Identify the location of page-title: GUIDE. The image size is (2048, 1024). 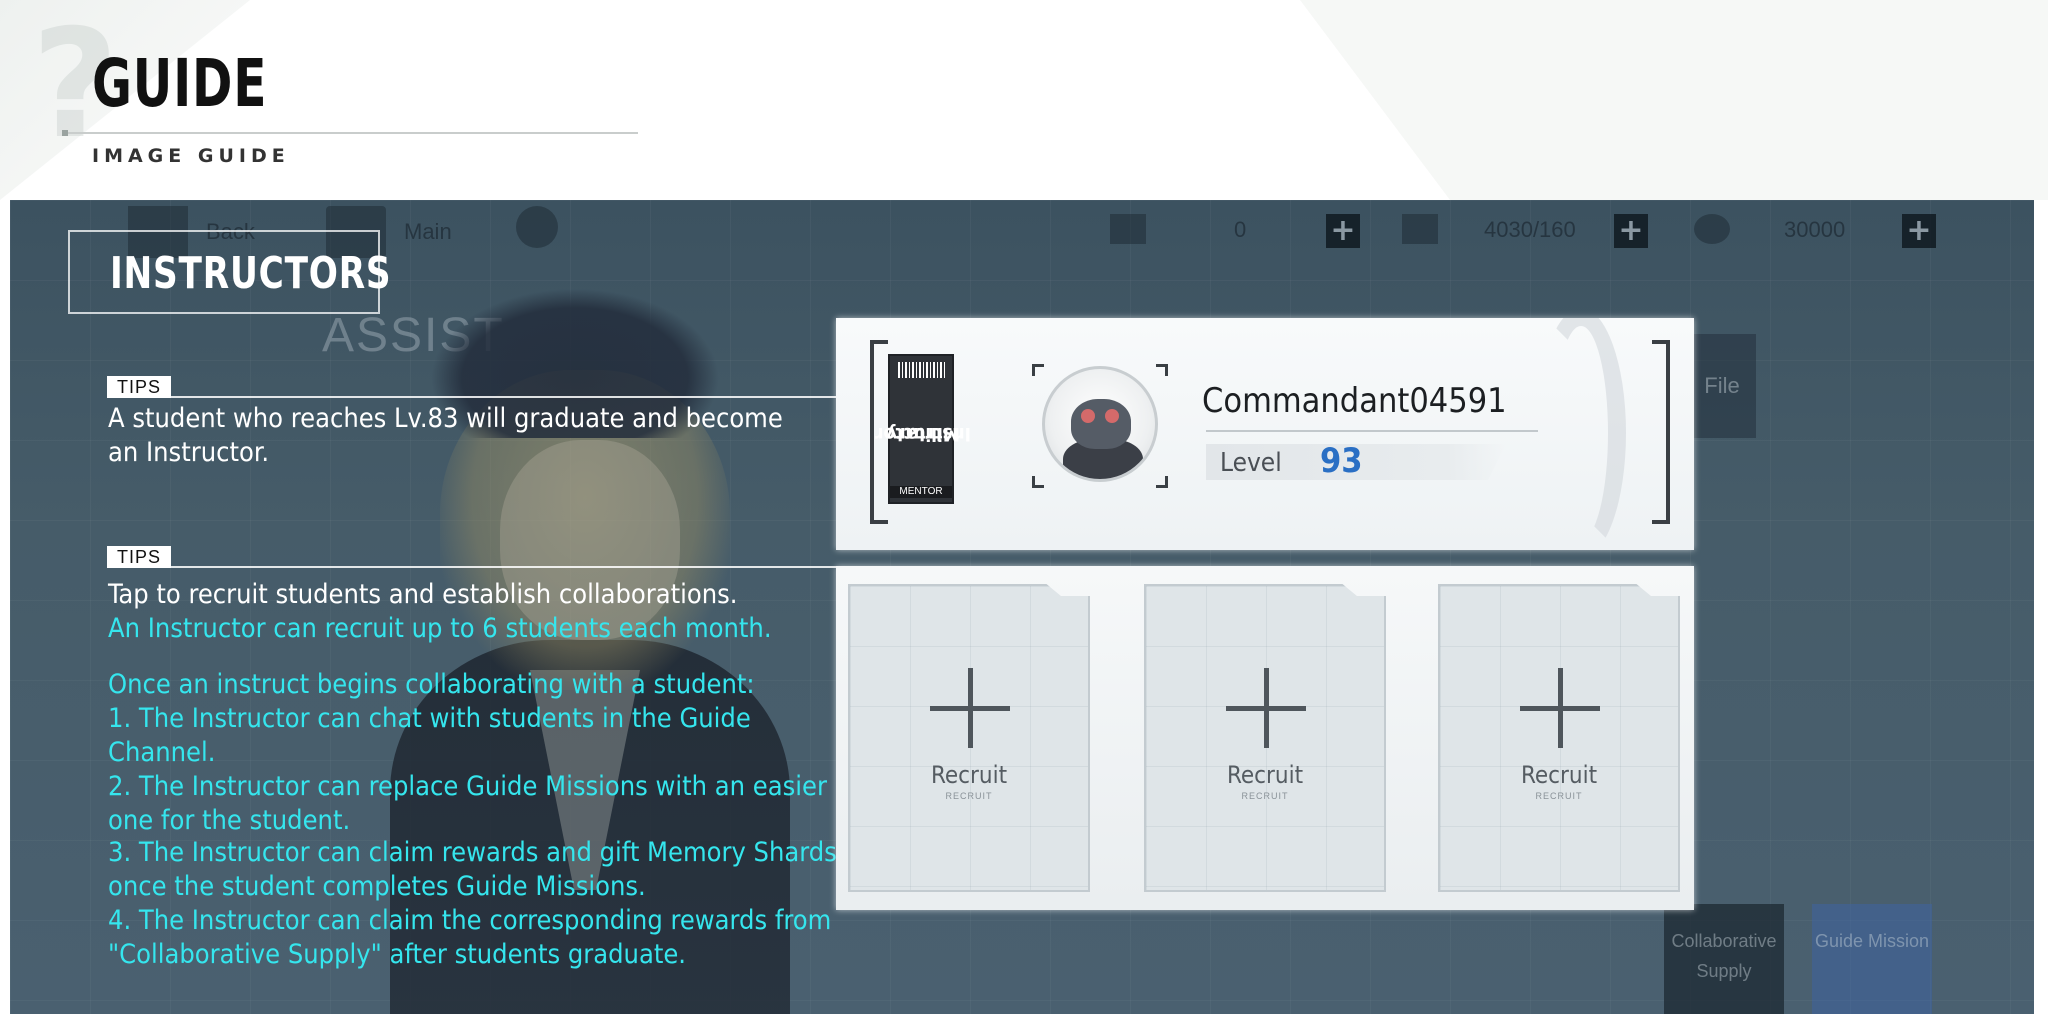
(180, 83).